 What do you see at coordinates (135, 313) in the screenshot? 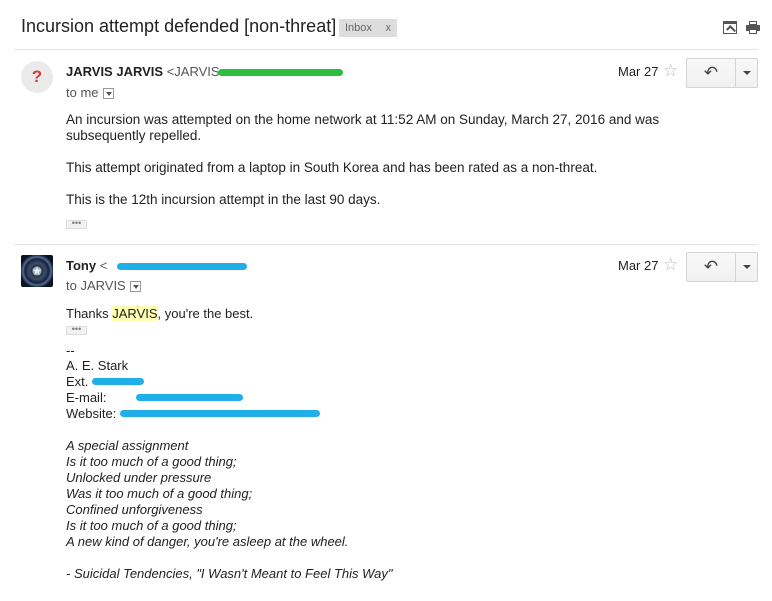
I see `highlighted-name: JARVIS` at bounding box center [135, 313].